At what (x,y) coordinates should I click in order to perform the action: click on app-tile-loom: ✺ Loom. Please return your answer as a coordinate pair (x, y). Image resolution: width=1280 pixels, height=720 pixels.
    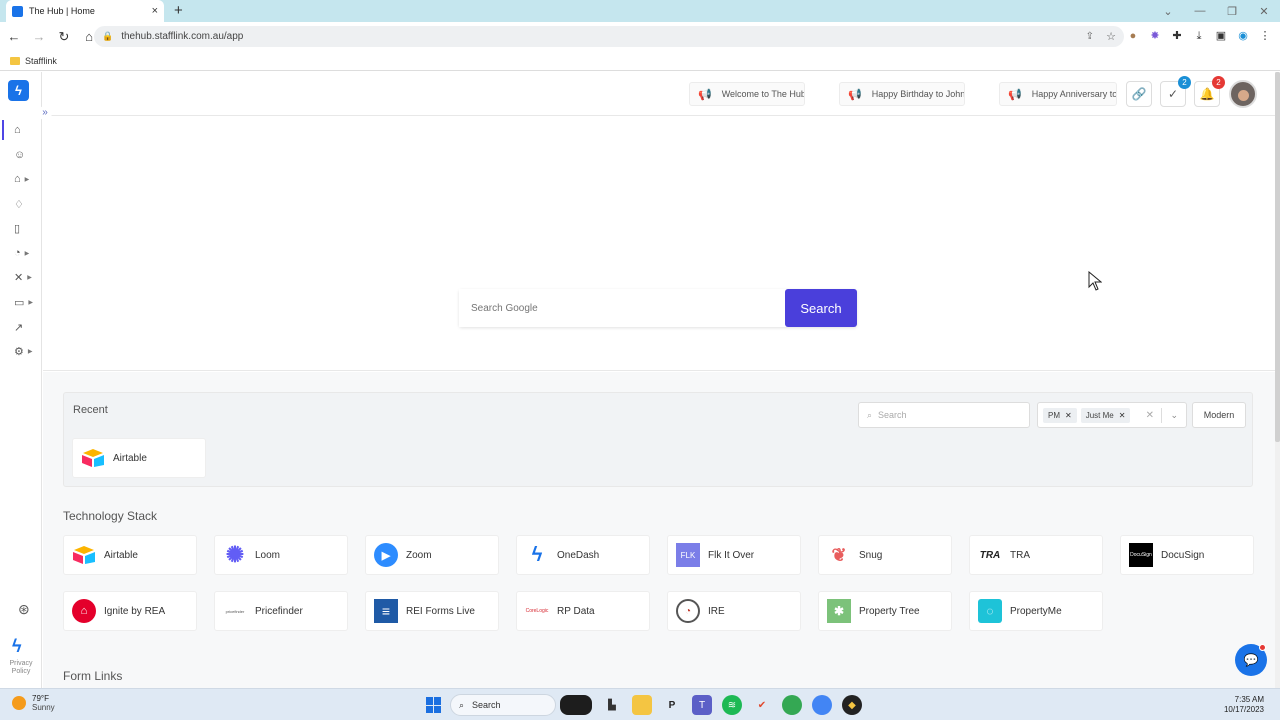
    Looking at the image, I should click on (281, 555).